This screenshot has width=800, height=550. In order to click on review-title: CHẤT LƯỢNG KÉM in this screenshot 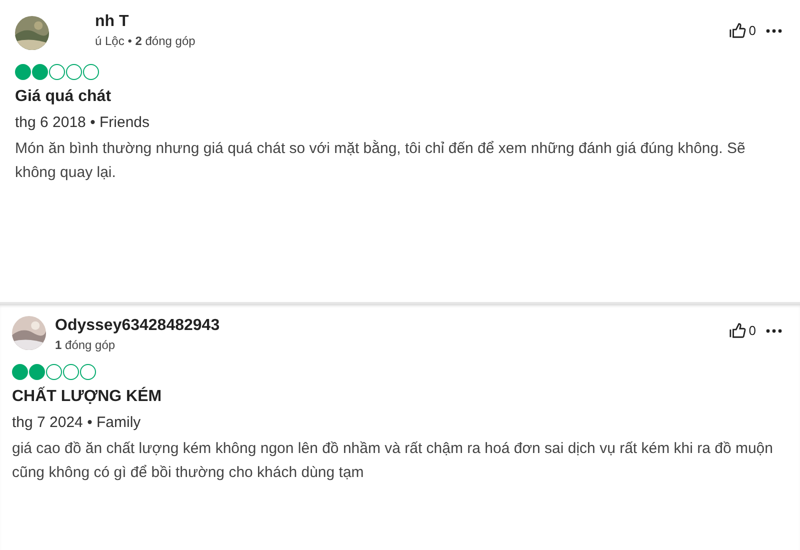, I will do `click(87, 397)`.